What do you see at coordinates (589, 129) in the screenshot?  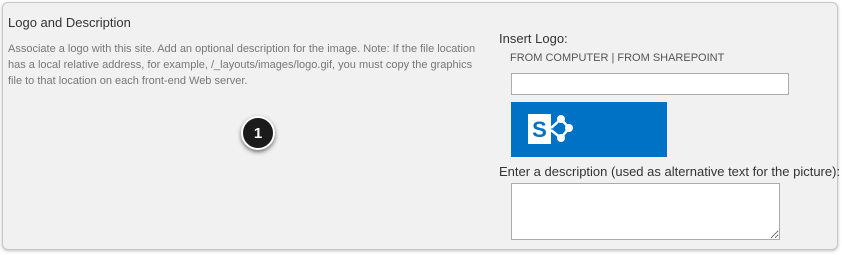 I see `logo-preview-image: S` at bounding box center [589, 129].